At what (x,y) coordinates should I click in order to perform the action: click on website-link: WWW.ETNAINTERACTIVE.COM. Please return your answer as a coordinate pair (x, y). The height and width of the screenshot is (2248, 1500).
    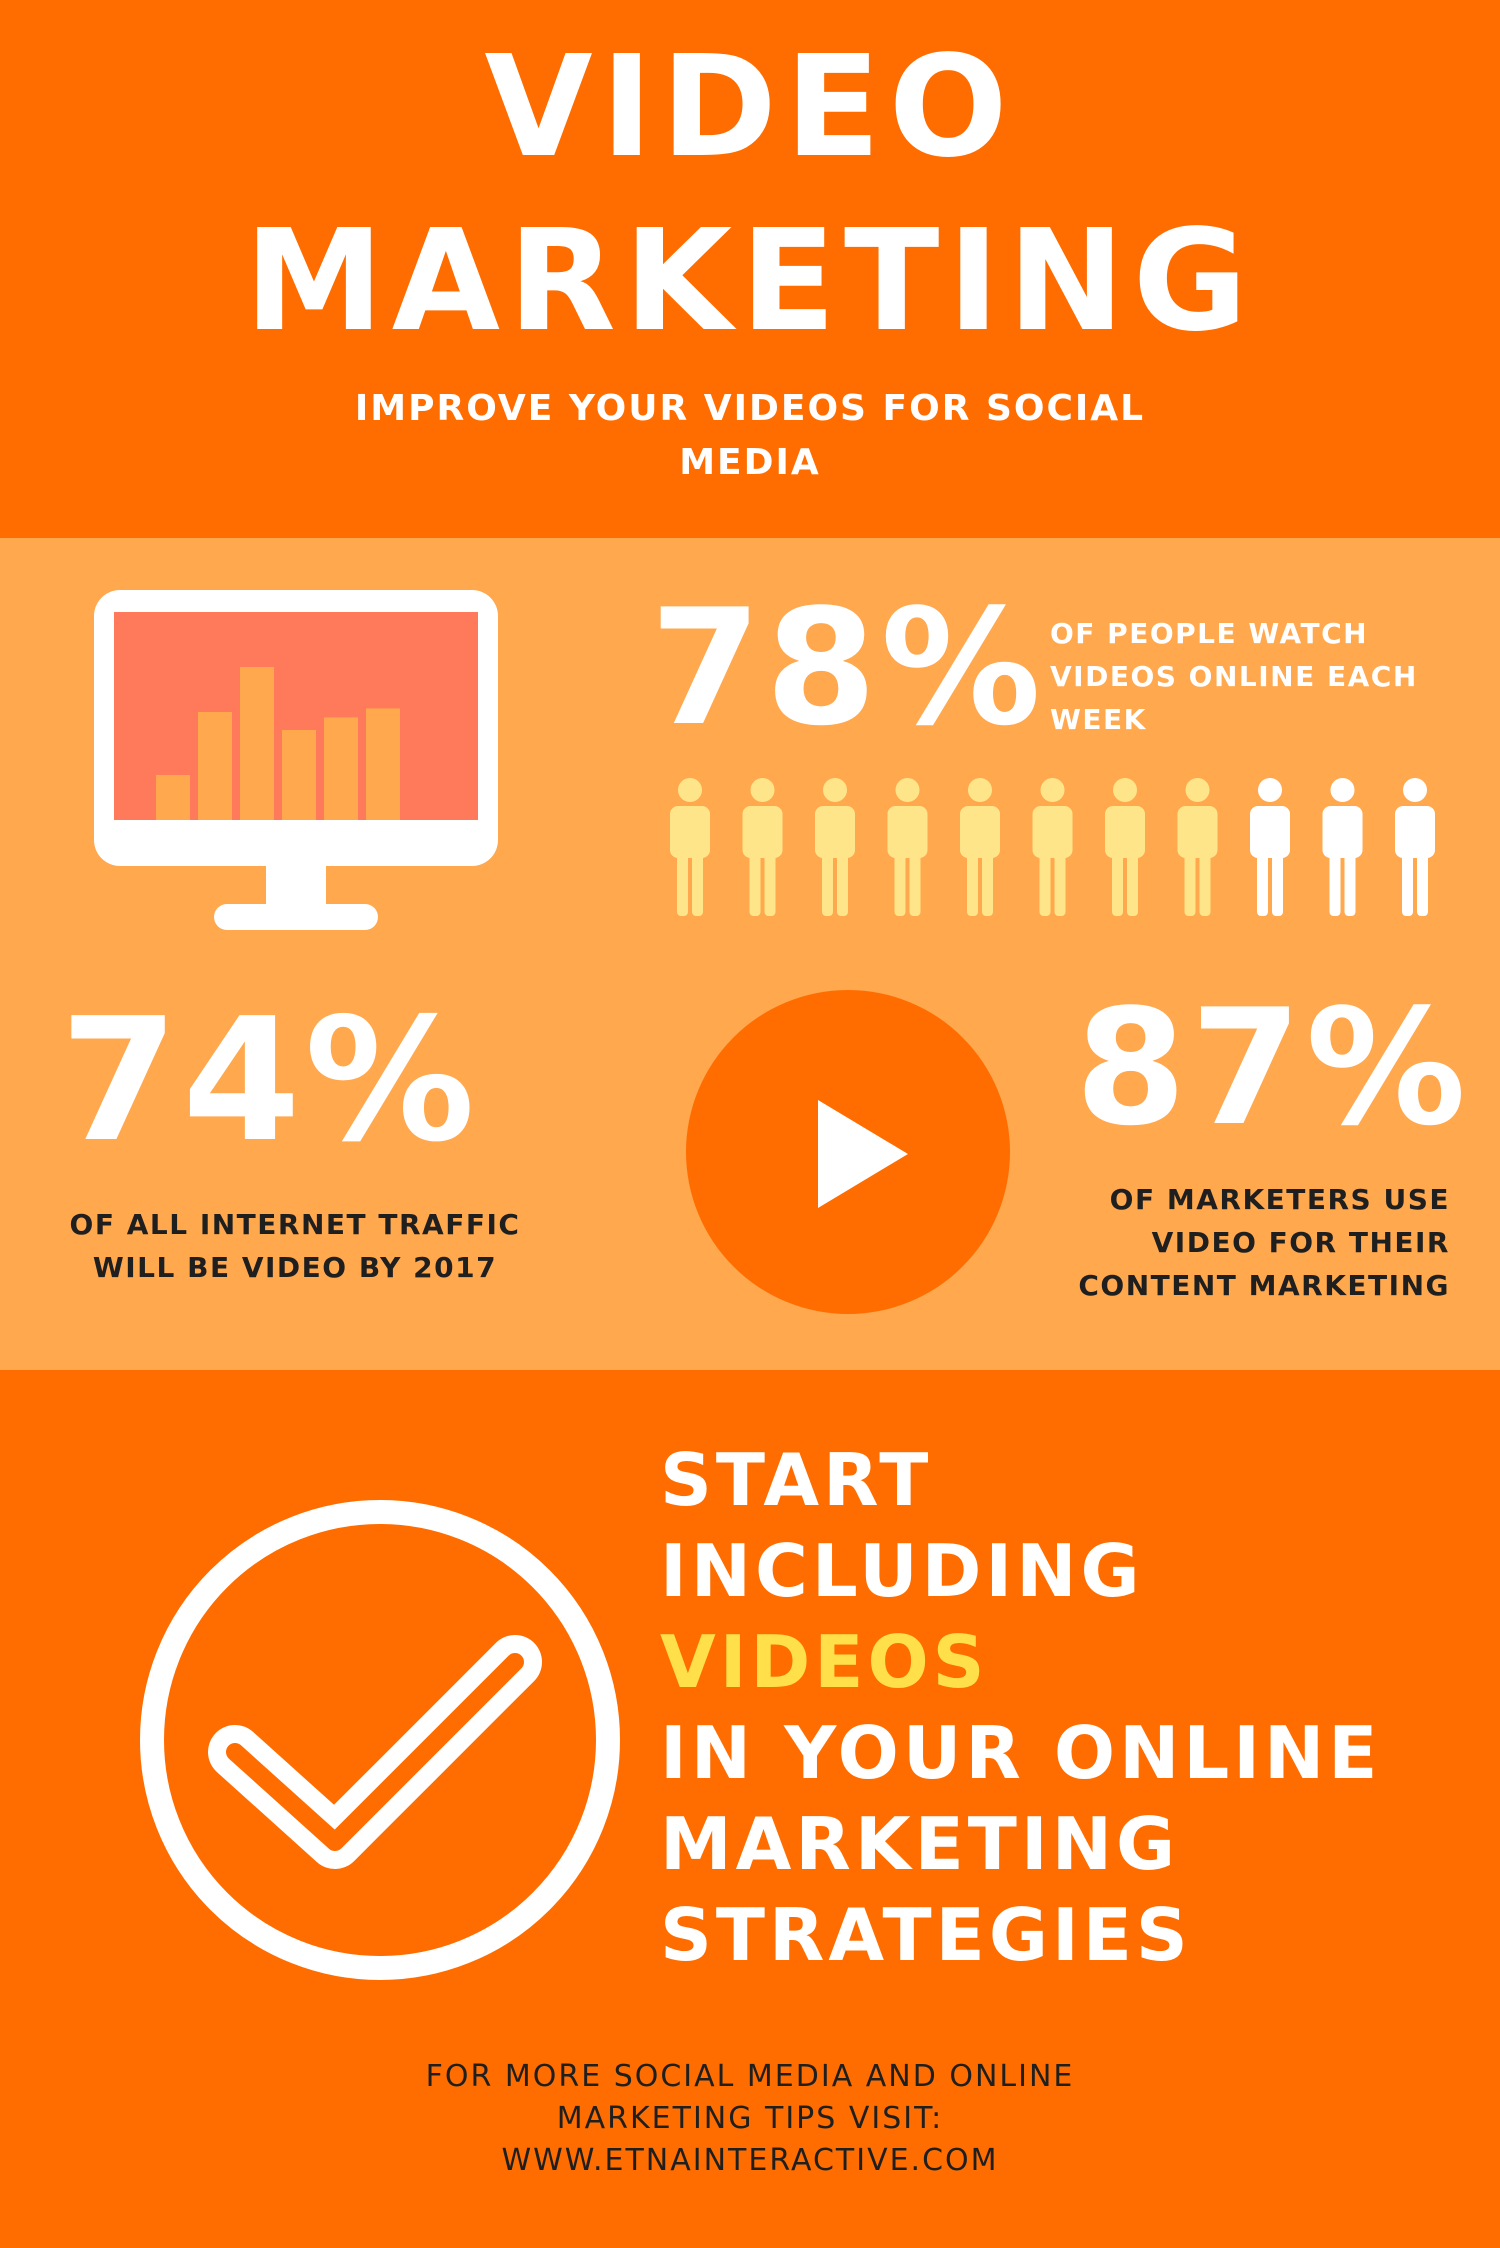
    Looking at the image, I should click on (750, 2161).